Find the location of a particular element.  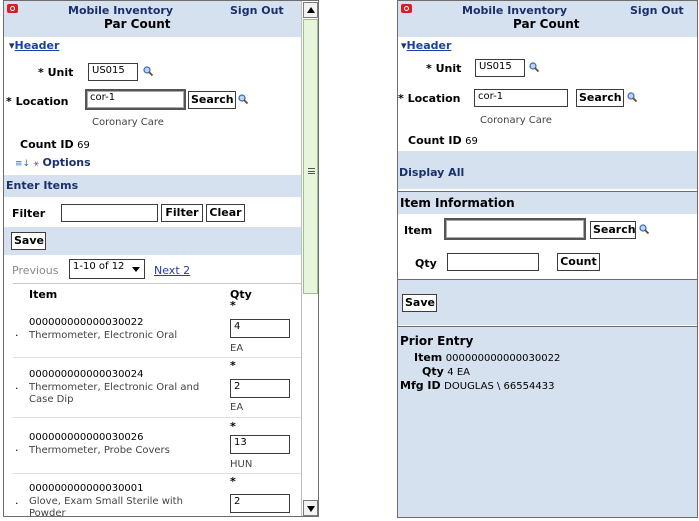

item-search-button: Search is located at coordinates (613, 230).